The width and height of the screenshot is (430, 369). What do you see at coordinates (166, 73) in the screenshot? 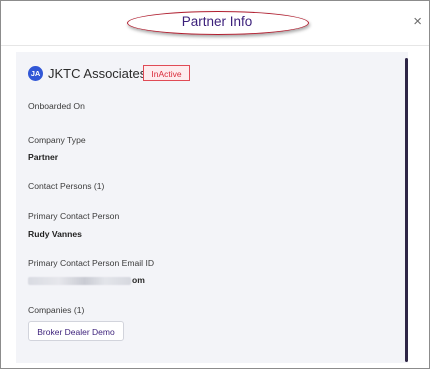
I see `status-badge: InActive` at bounding box center [166, 73].